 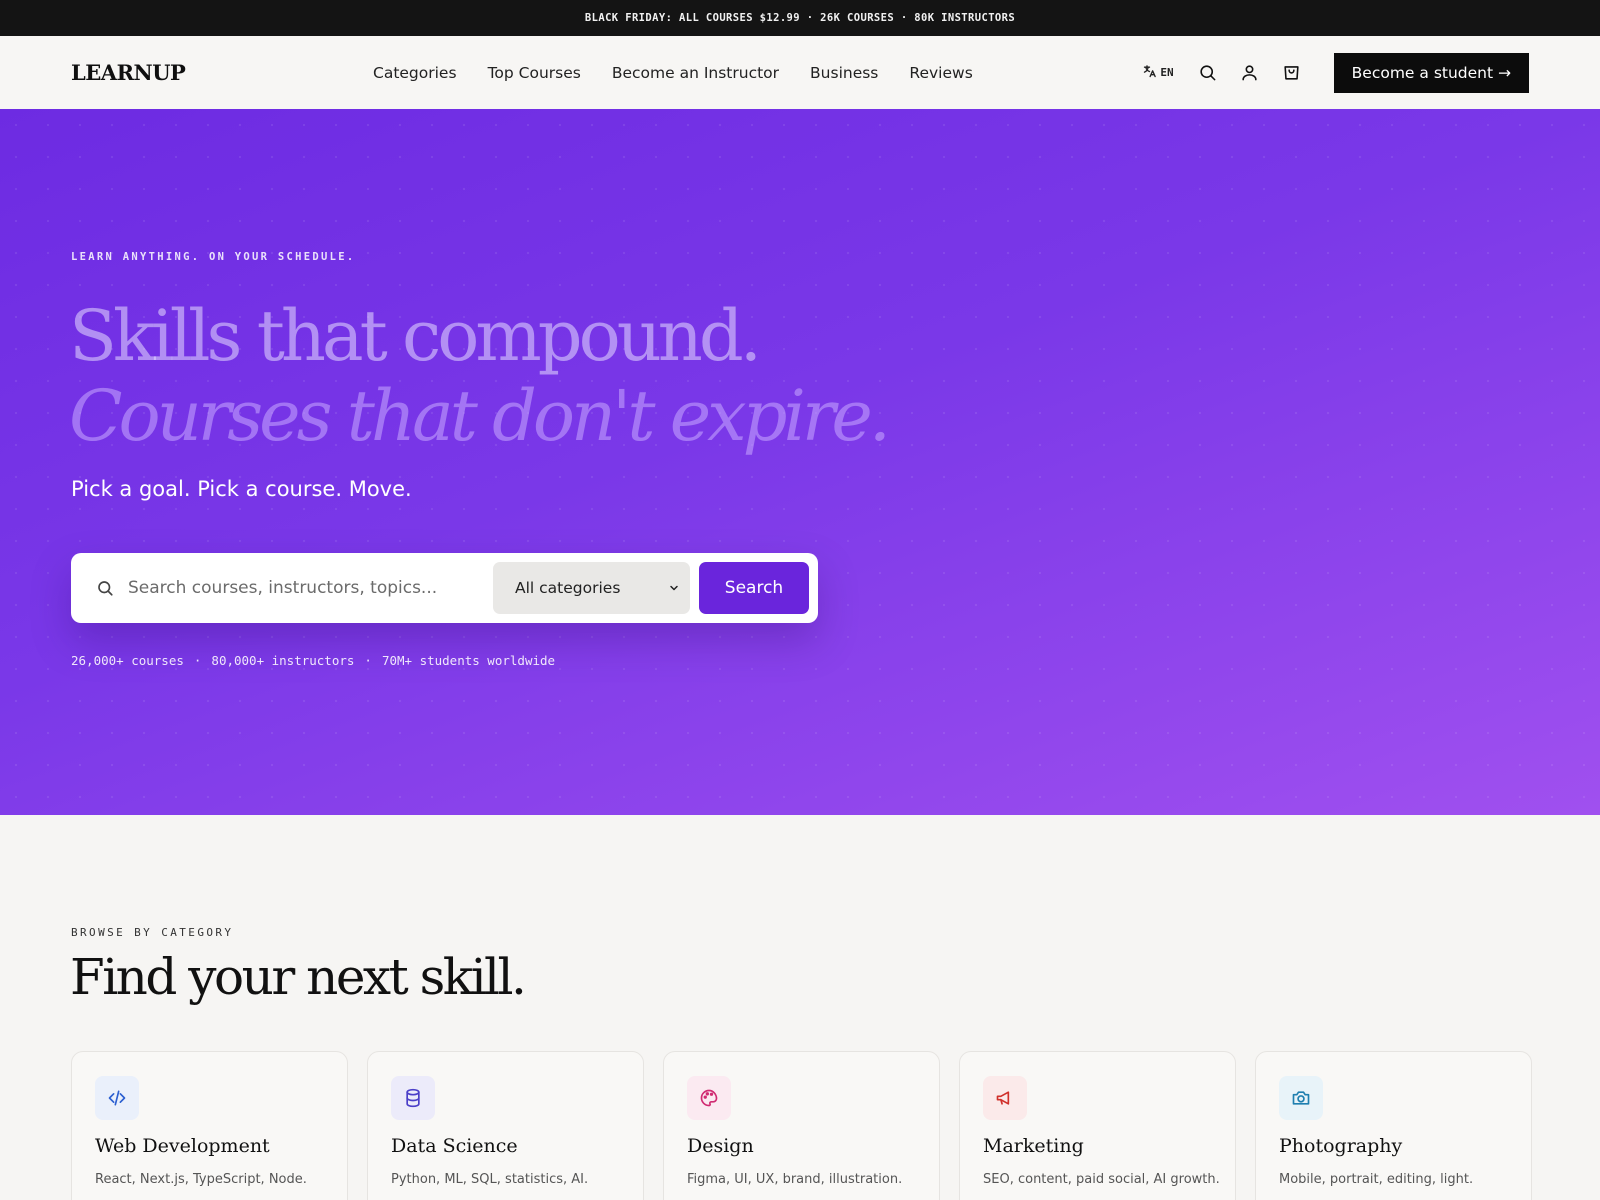 What do you see at coordinates (720, 1146) in the screenshot?
I see `category-card-title: Design` at bounding box center [720, 1146].